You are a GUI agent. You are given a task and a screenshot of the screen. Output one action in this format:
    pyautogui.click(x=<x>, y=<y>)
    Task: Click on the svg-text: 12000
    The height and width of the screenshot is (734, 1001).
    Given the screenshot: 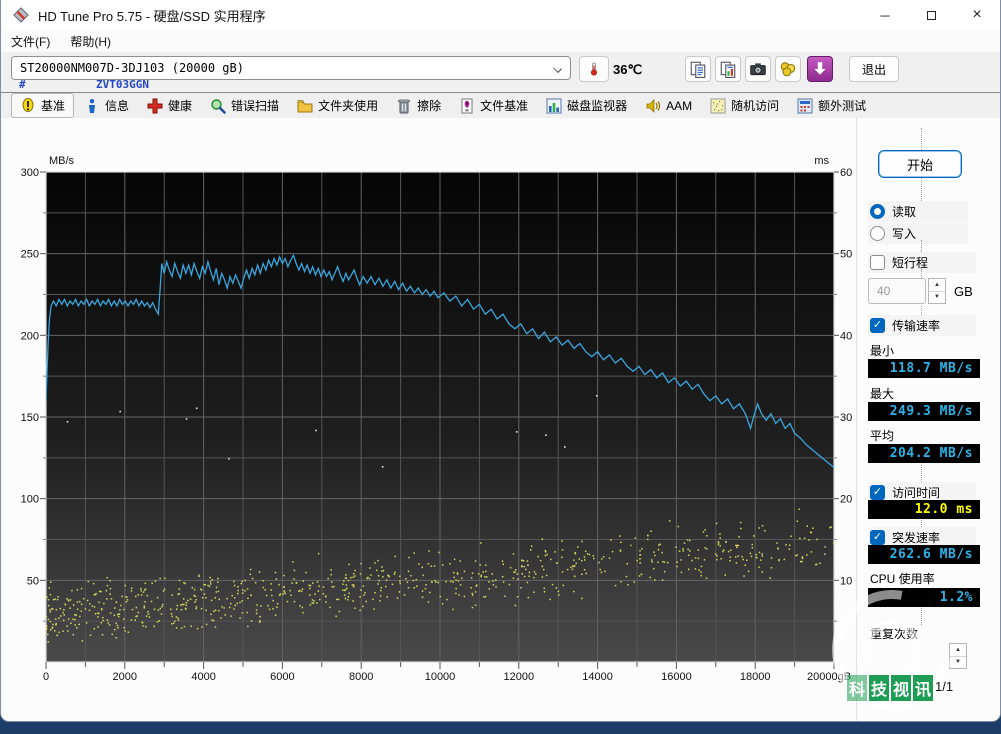 What is the action you would take?
    pyautogui.click(x=519, y=677)
    